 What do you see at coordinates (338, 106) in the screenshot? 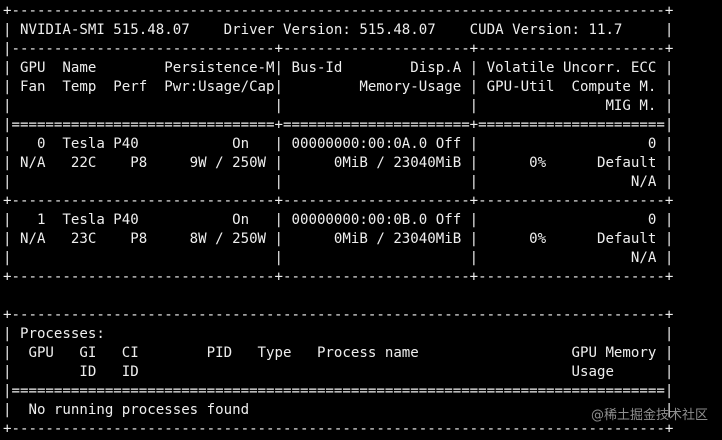
I see `terminal-line-gpu-header-3: | | | MIG M. |` at bounding box center [338, 106].